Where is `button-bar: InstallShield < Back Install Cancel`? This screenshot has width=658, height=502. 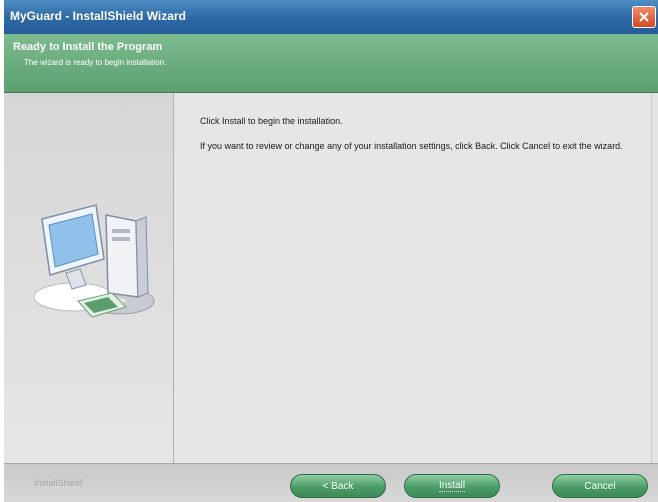
button-bar: InstallShield < Back Install Cancel is located at coordinates (331, 482).